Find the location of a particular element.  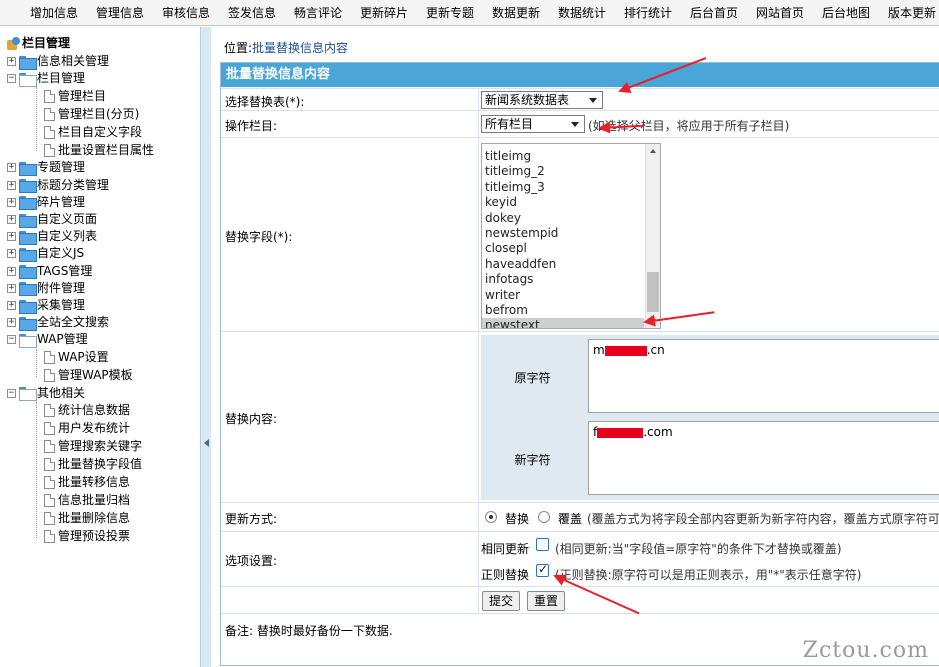

table-select: 新闻系统数据表 is located at coordinates (542, 100).